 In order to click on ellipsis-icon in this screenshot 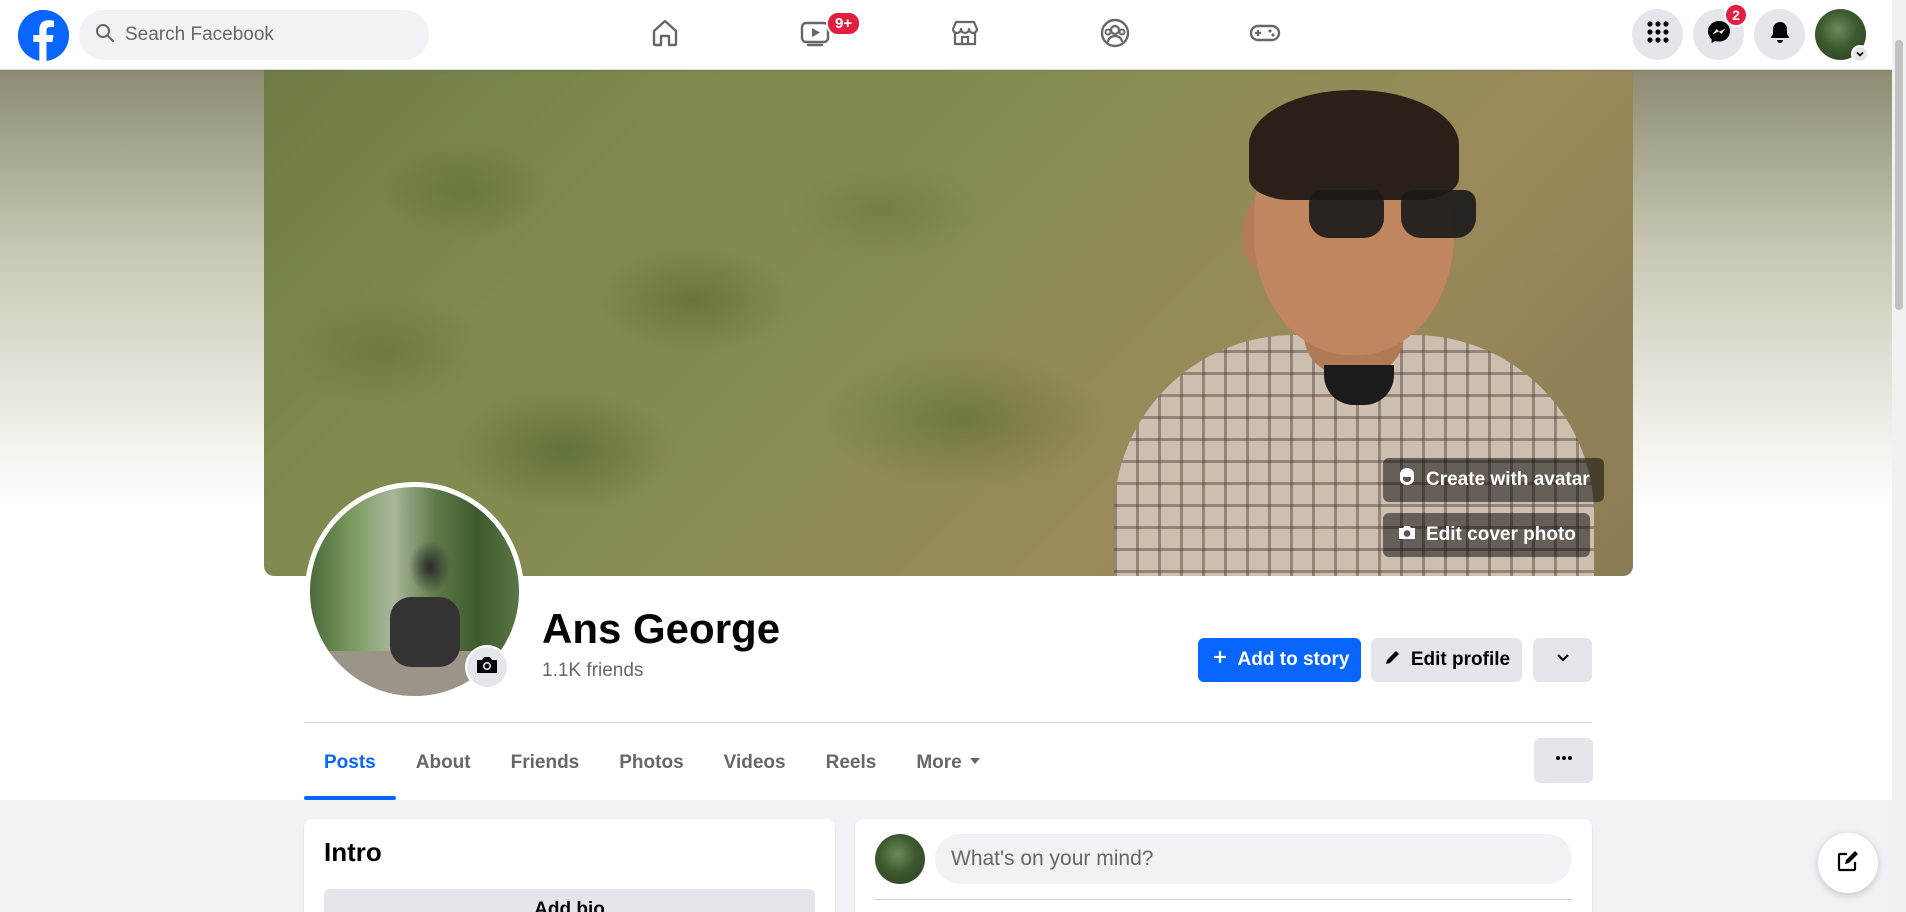, I will do `click(1564, 761)`.